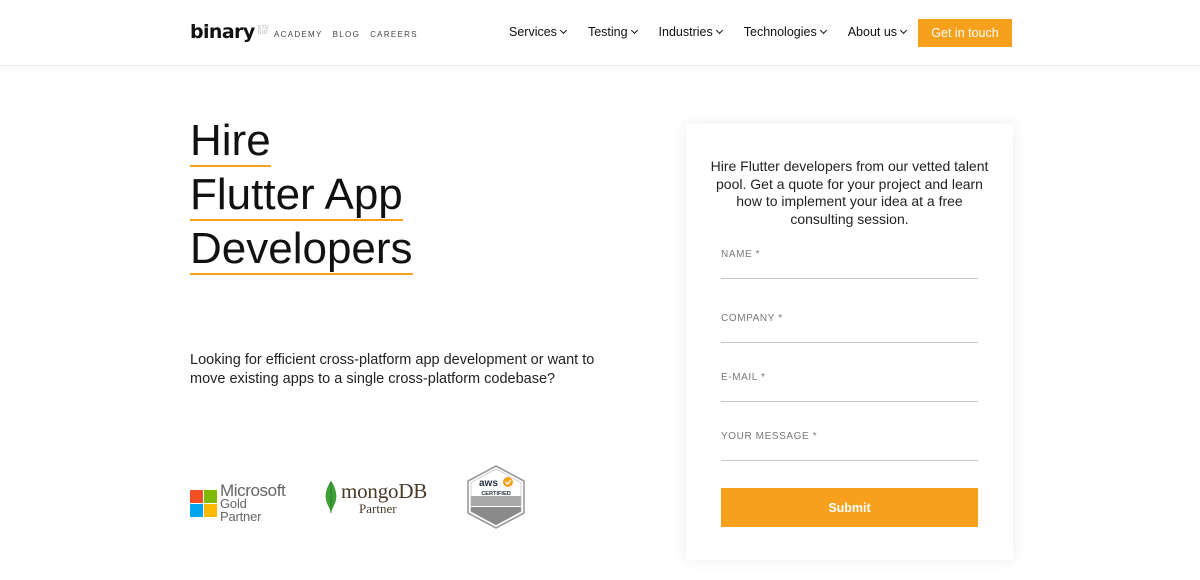 This screenshot has height=580, width=1200. I want to click on title-line: Hire, so click(230, 141).